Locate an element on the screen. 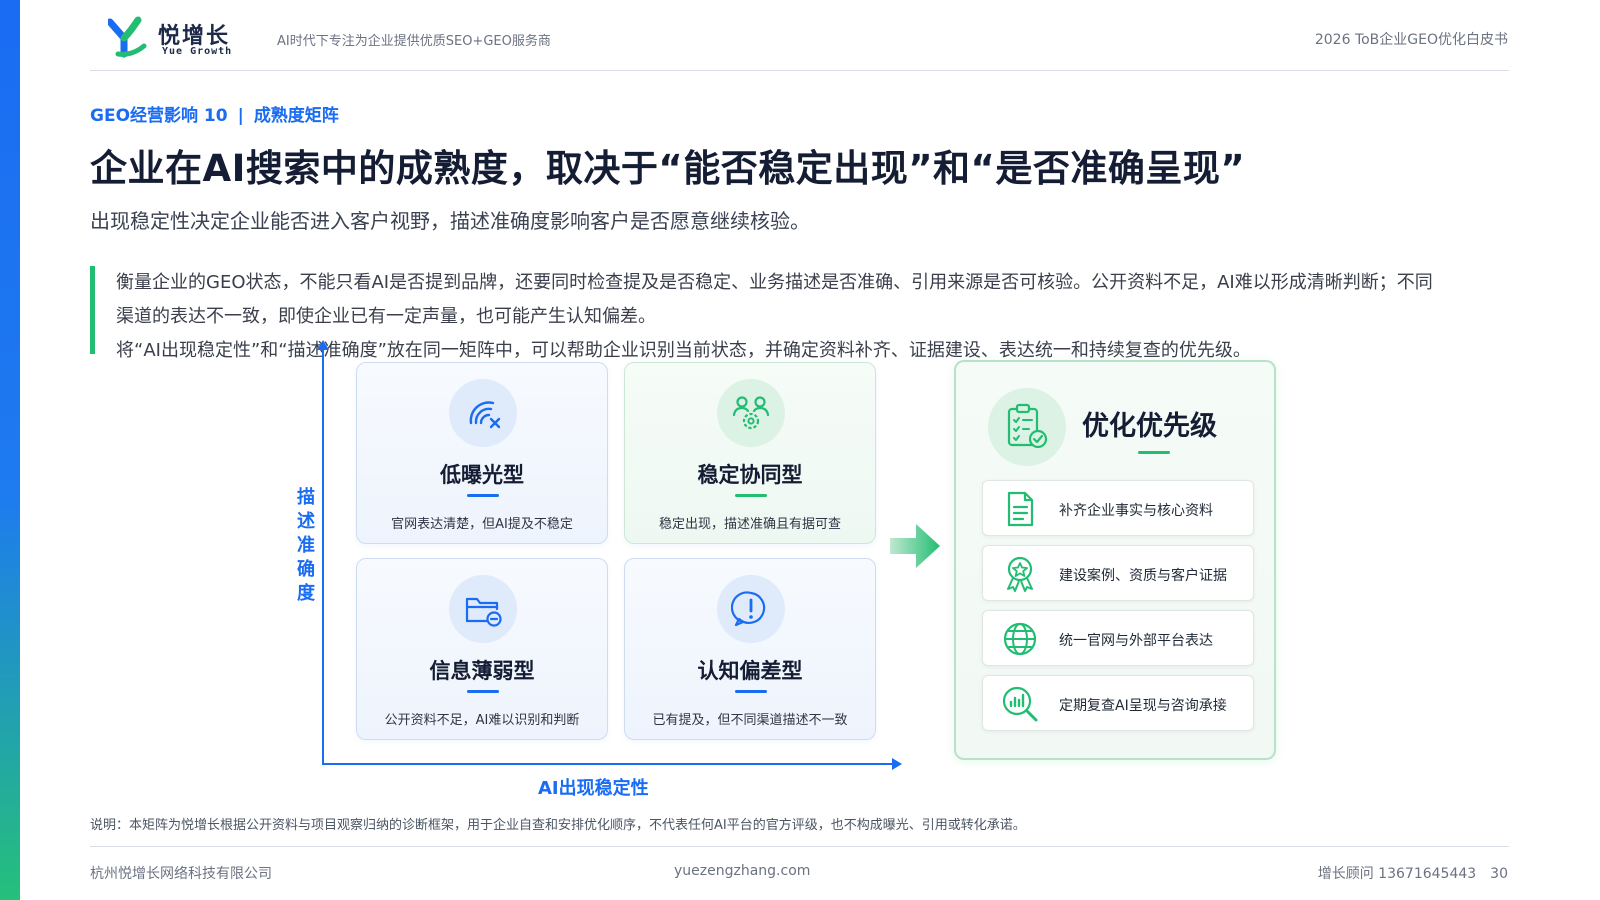 The width and height of the screenshot is (1600, 900). x-axis-line is located at coordinates (609, 764).